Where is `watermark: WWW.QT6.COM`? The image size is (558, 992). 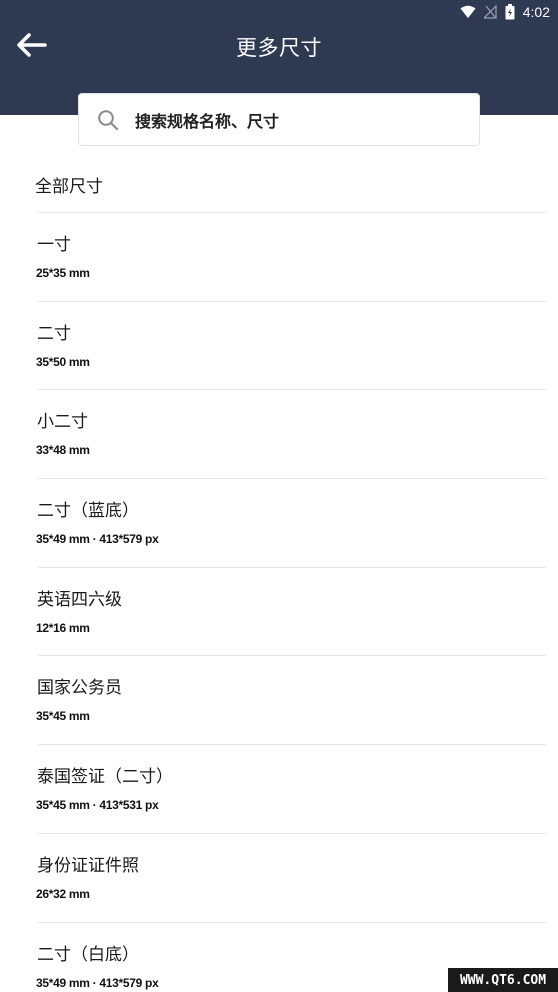 watermark: WWW.QT6.COM is located at coordinates (503, 980).